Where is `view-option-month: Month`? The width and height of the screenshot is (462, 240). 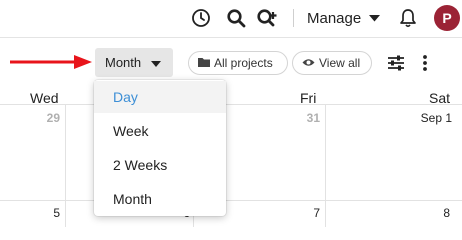 view-option-month: Month is located at coordinates (160, 199).